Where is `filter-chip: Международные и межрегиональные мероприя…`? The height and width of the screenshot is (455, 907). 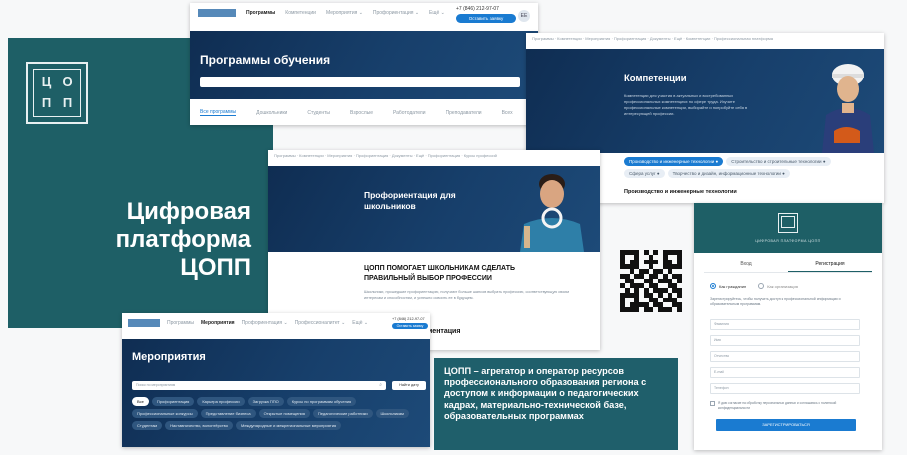
filter-chip: Международные и межрегиональные мероприя… is located at coordinates (288, 425).